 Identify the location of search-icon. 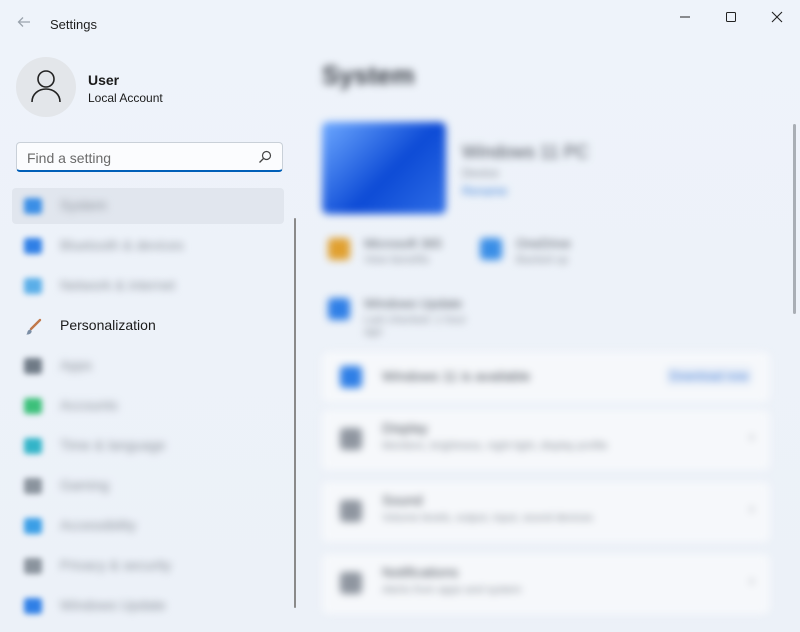
(265, 157).